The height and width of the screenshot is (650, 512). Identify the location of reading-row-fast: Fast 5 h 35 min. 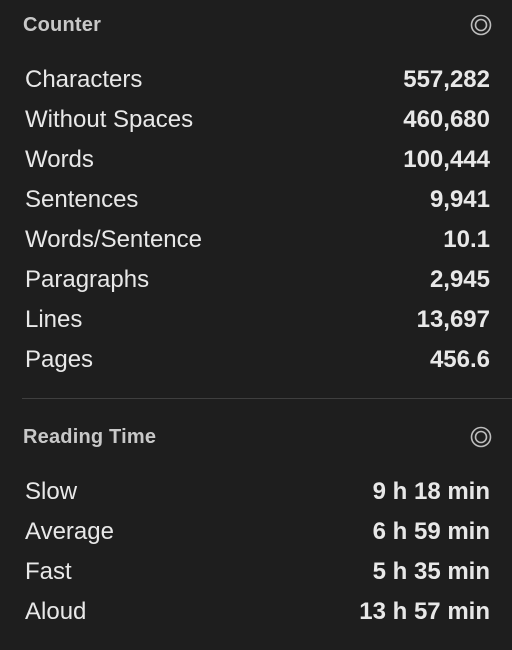
(257, 572).